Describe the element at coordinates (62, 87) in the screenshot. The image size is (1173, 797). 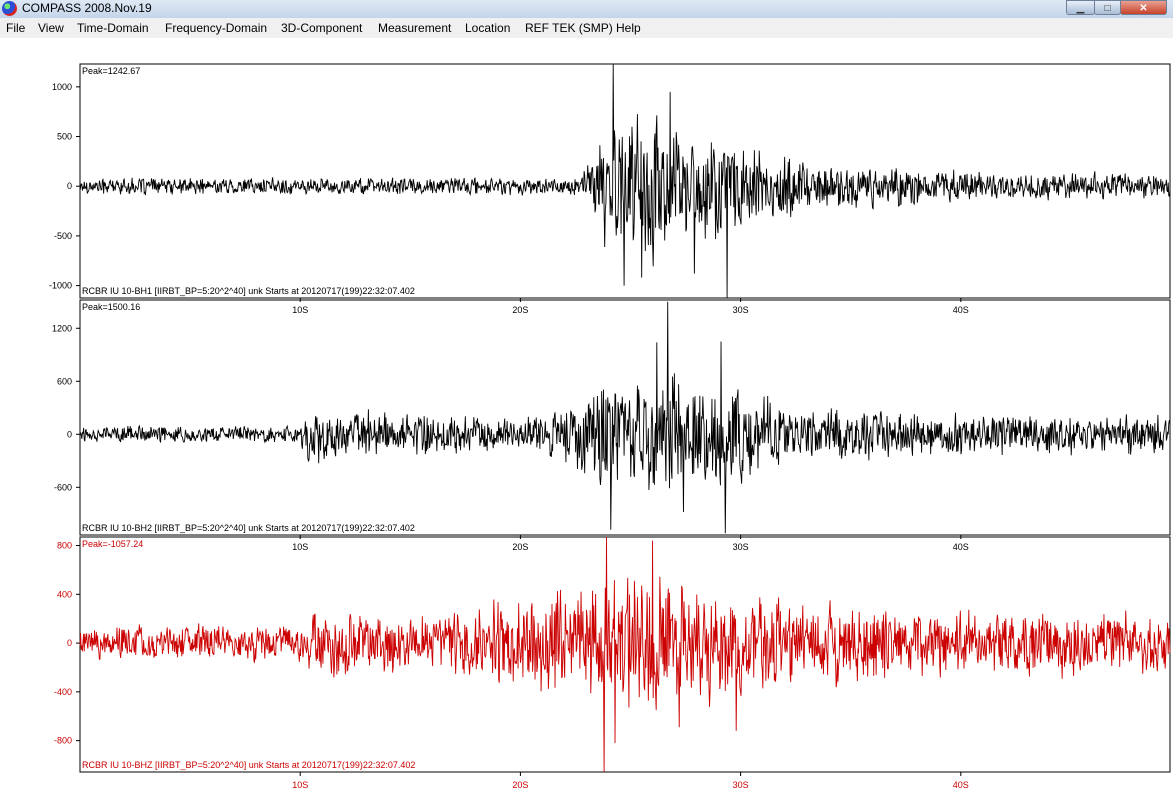
I see `y-tick-label: 1000` at that location.